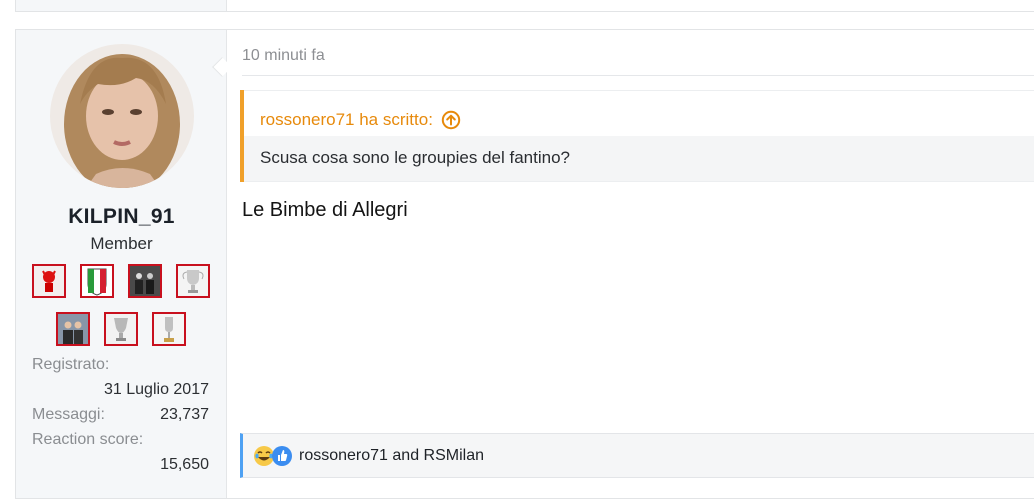 The width and height of the screenshot is (1034, 499). I want to click on reactions-bar: rossonero71 and RSMilan, so click(637, 455).